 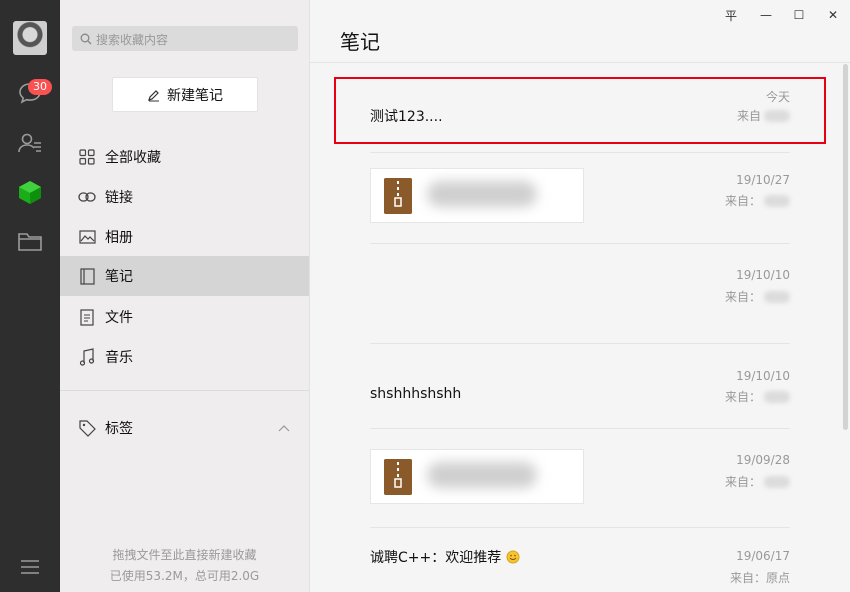 I want to click on item-date: 19/06/17, so click(x=763, y=556).